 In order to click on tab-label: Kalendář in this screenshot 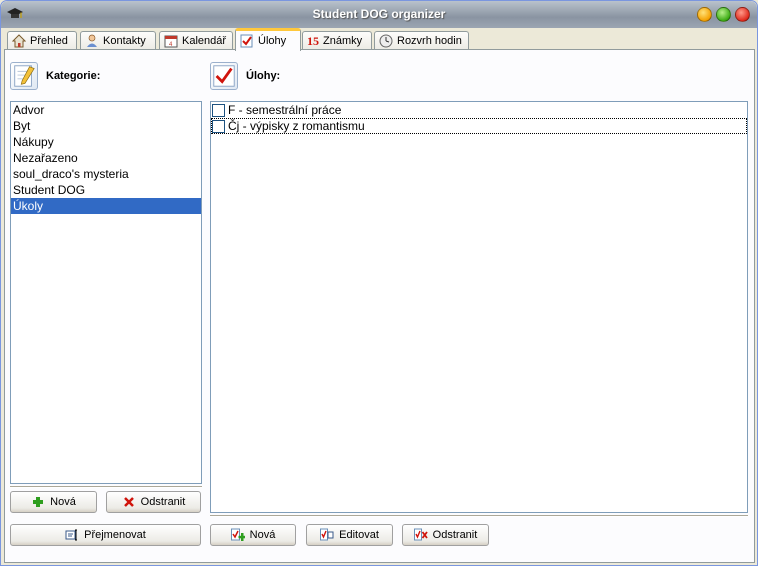, I will do `click(204, 41)`.